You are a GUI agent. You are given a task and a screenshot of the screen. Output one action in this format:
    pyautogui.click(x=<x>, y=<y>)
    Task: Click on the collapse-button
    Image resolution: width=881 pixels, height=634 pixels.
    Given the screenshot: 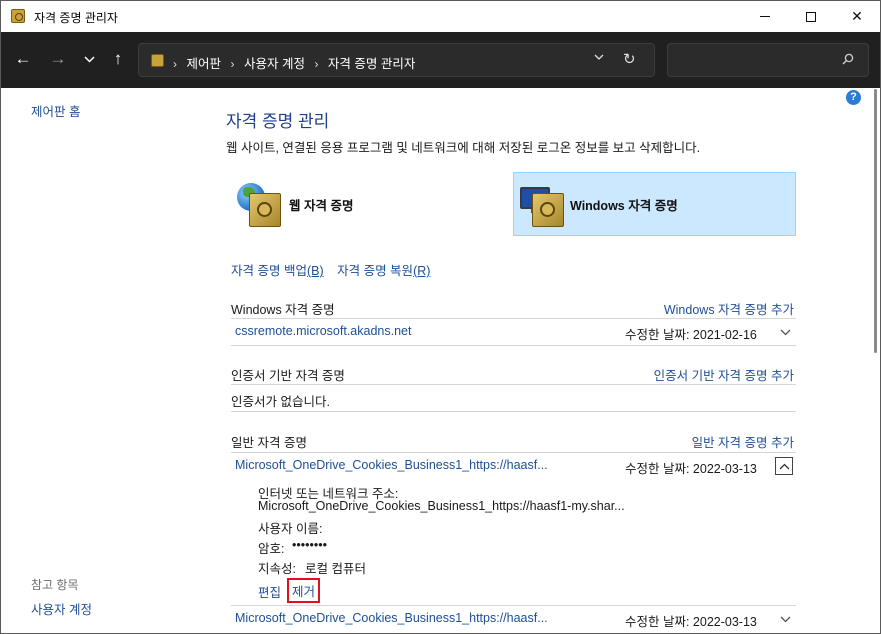 What is the action you would take?
    pyautogui.click(x=784, y=466)
    